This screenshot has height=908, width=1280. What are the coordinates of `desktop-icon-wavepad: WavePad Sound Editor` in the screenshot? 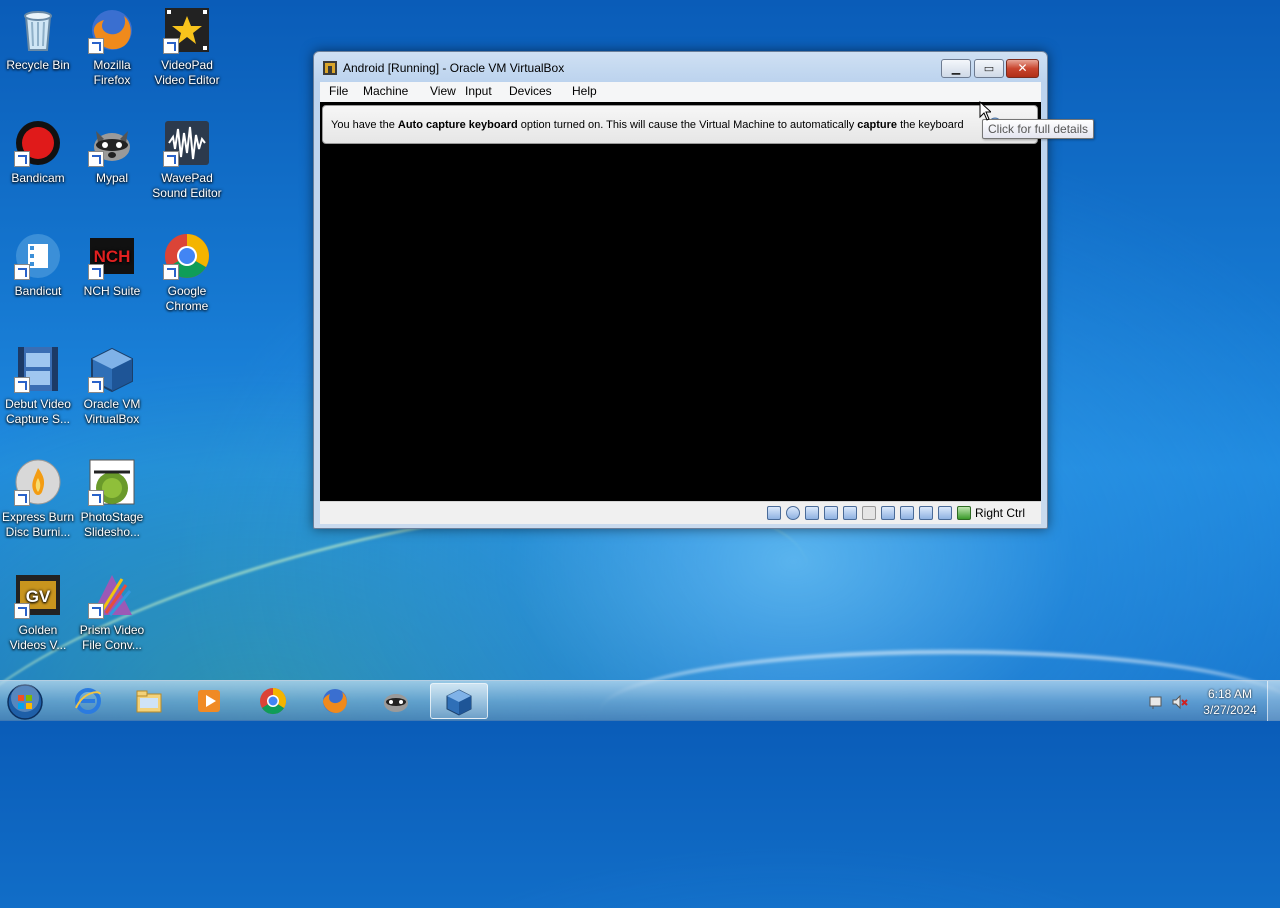 It's located at (187, 160).